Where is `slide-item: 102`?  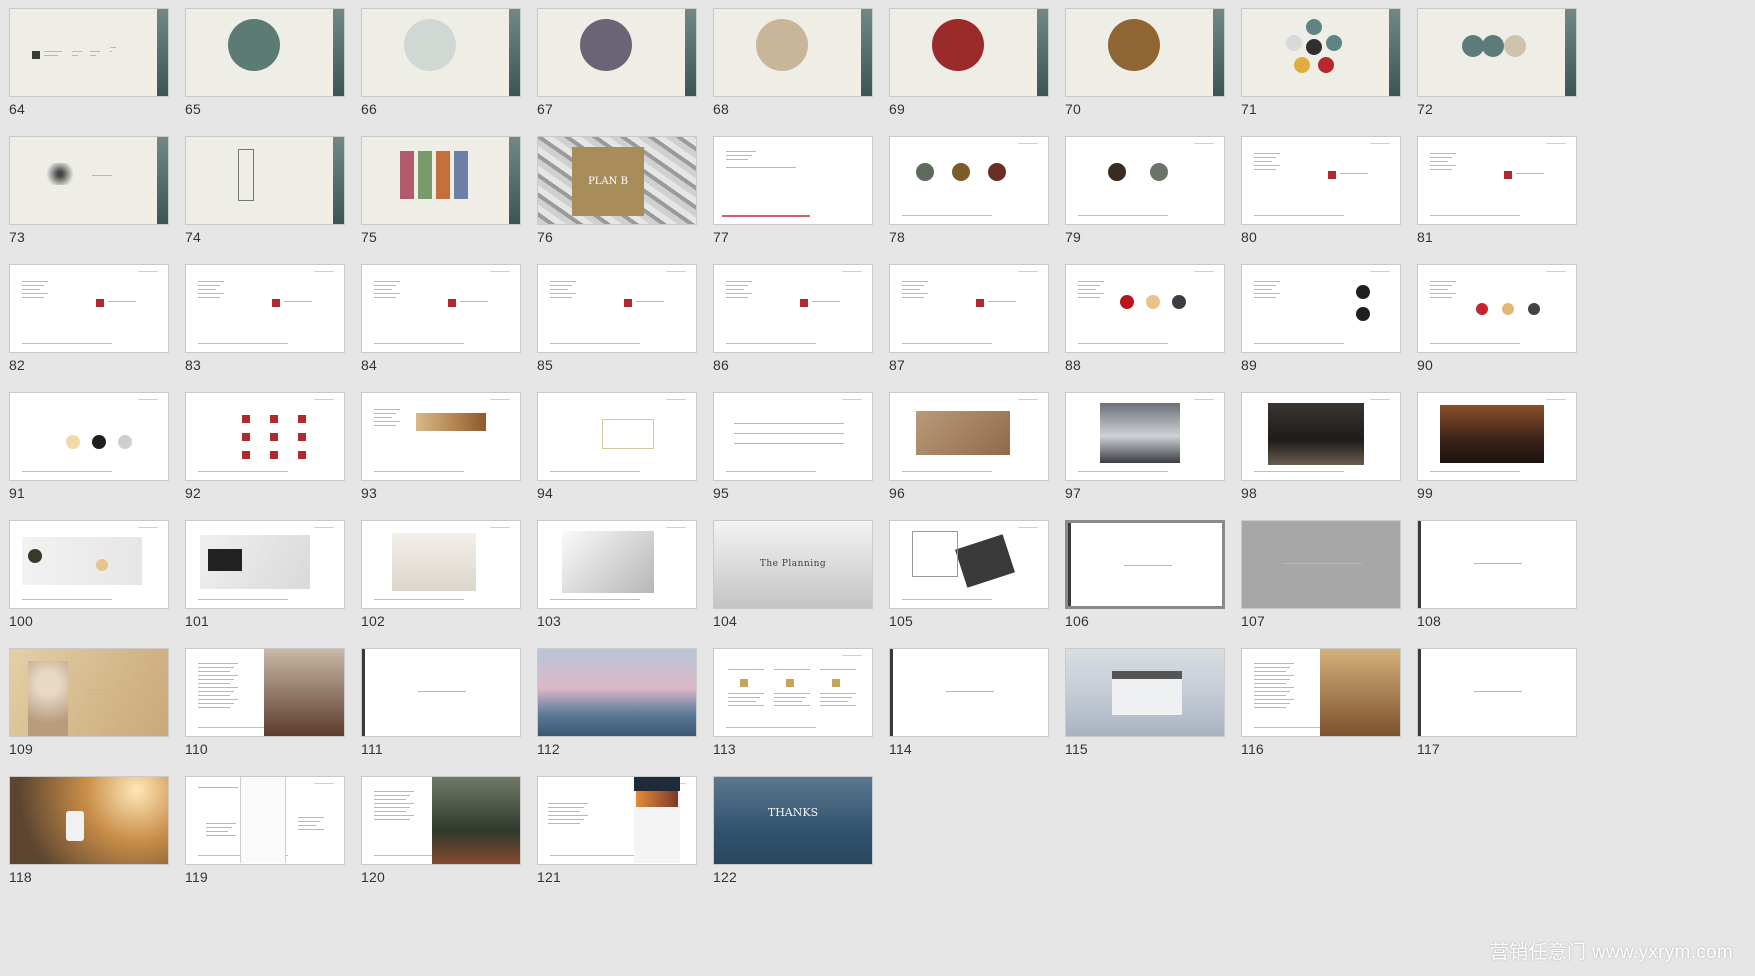 slide-item: 102 is located at coordinates (442, 582).